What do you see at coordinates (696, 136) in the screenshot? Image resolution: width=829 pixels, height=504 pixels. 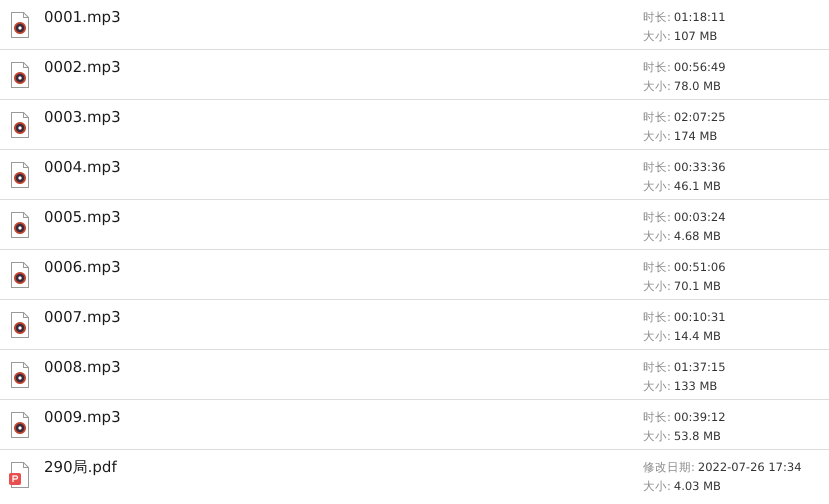 I see `detail-value: 174 MB` at bounding box center [696, 136].